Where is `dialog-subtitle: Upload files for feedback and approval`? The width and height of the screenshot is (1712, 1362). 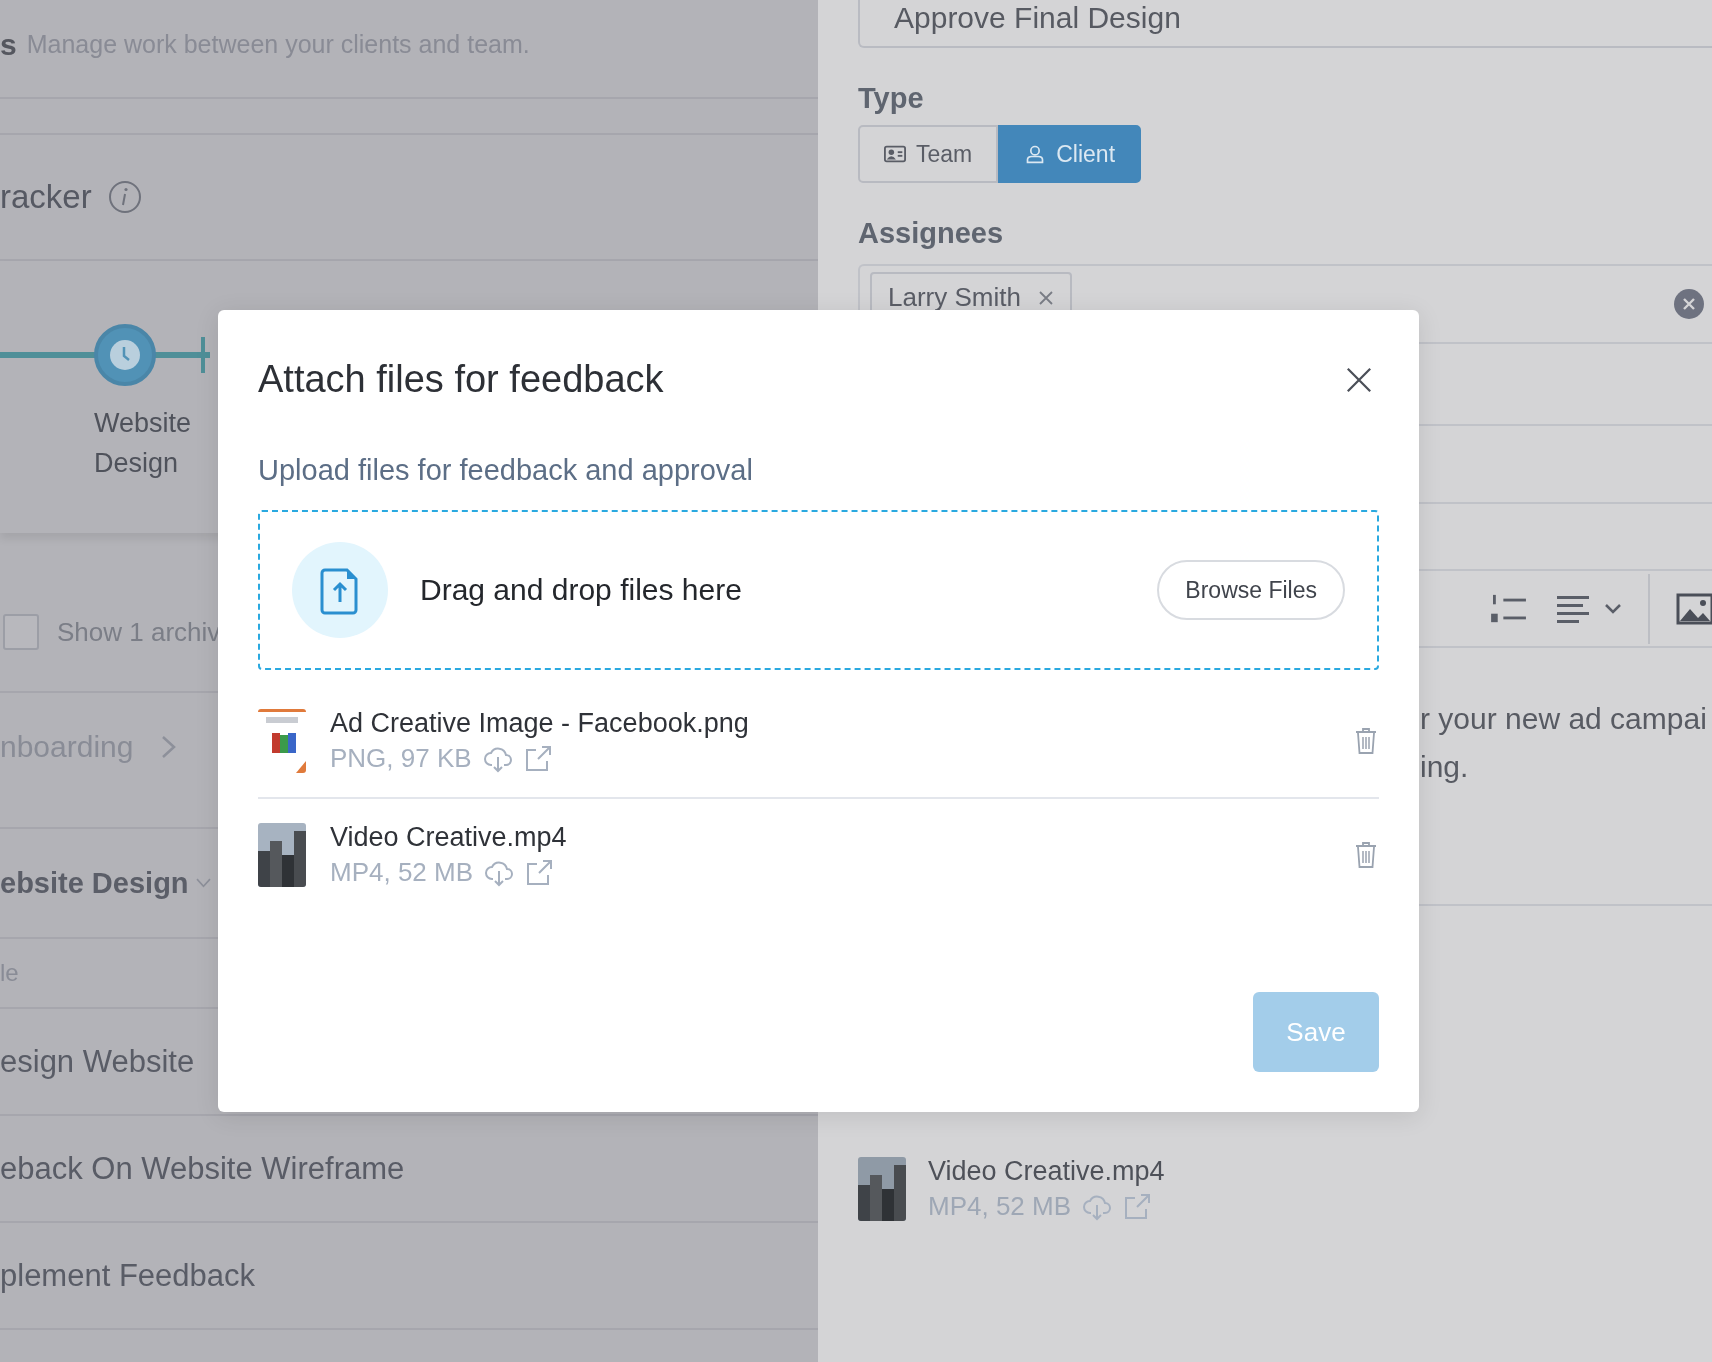 dialog-subtitle: Upload files for feedback and approval is located at coordinates (506, 470).